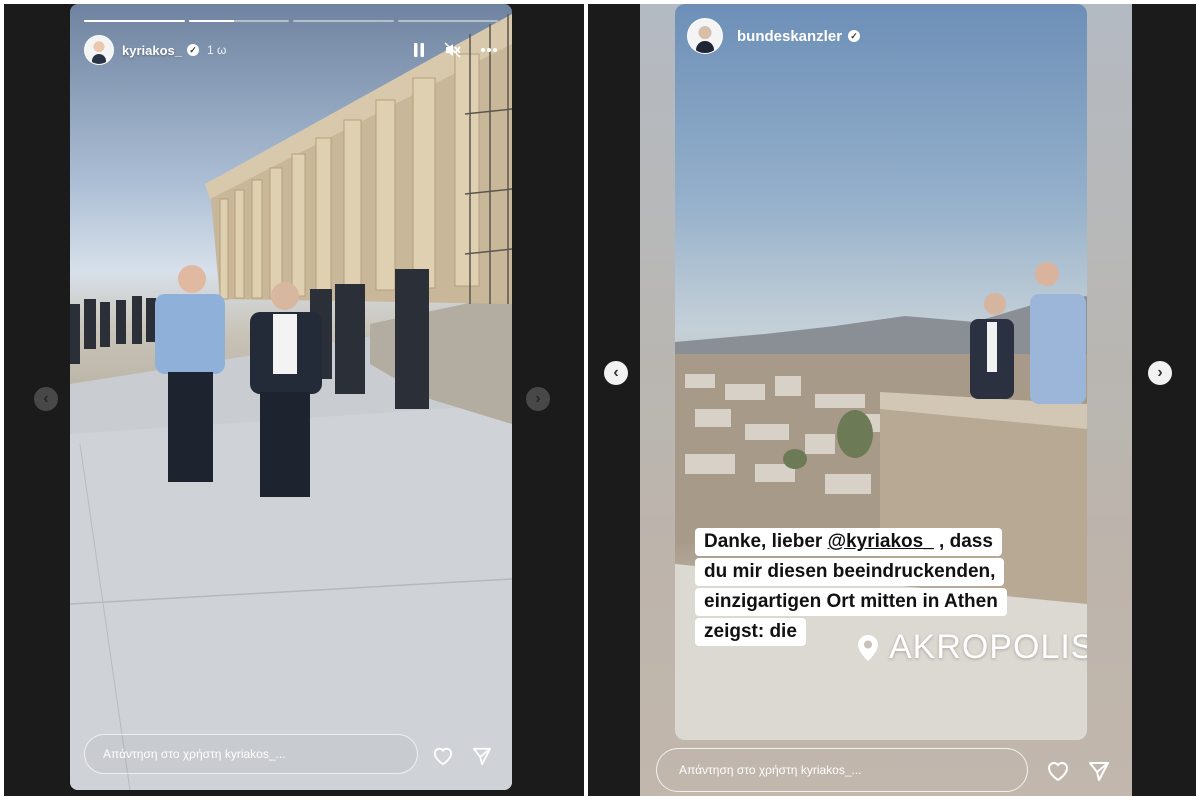  I want to click on location-sticker: AKROPOLIS, so click(972, 647).